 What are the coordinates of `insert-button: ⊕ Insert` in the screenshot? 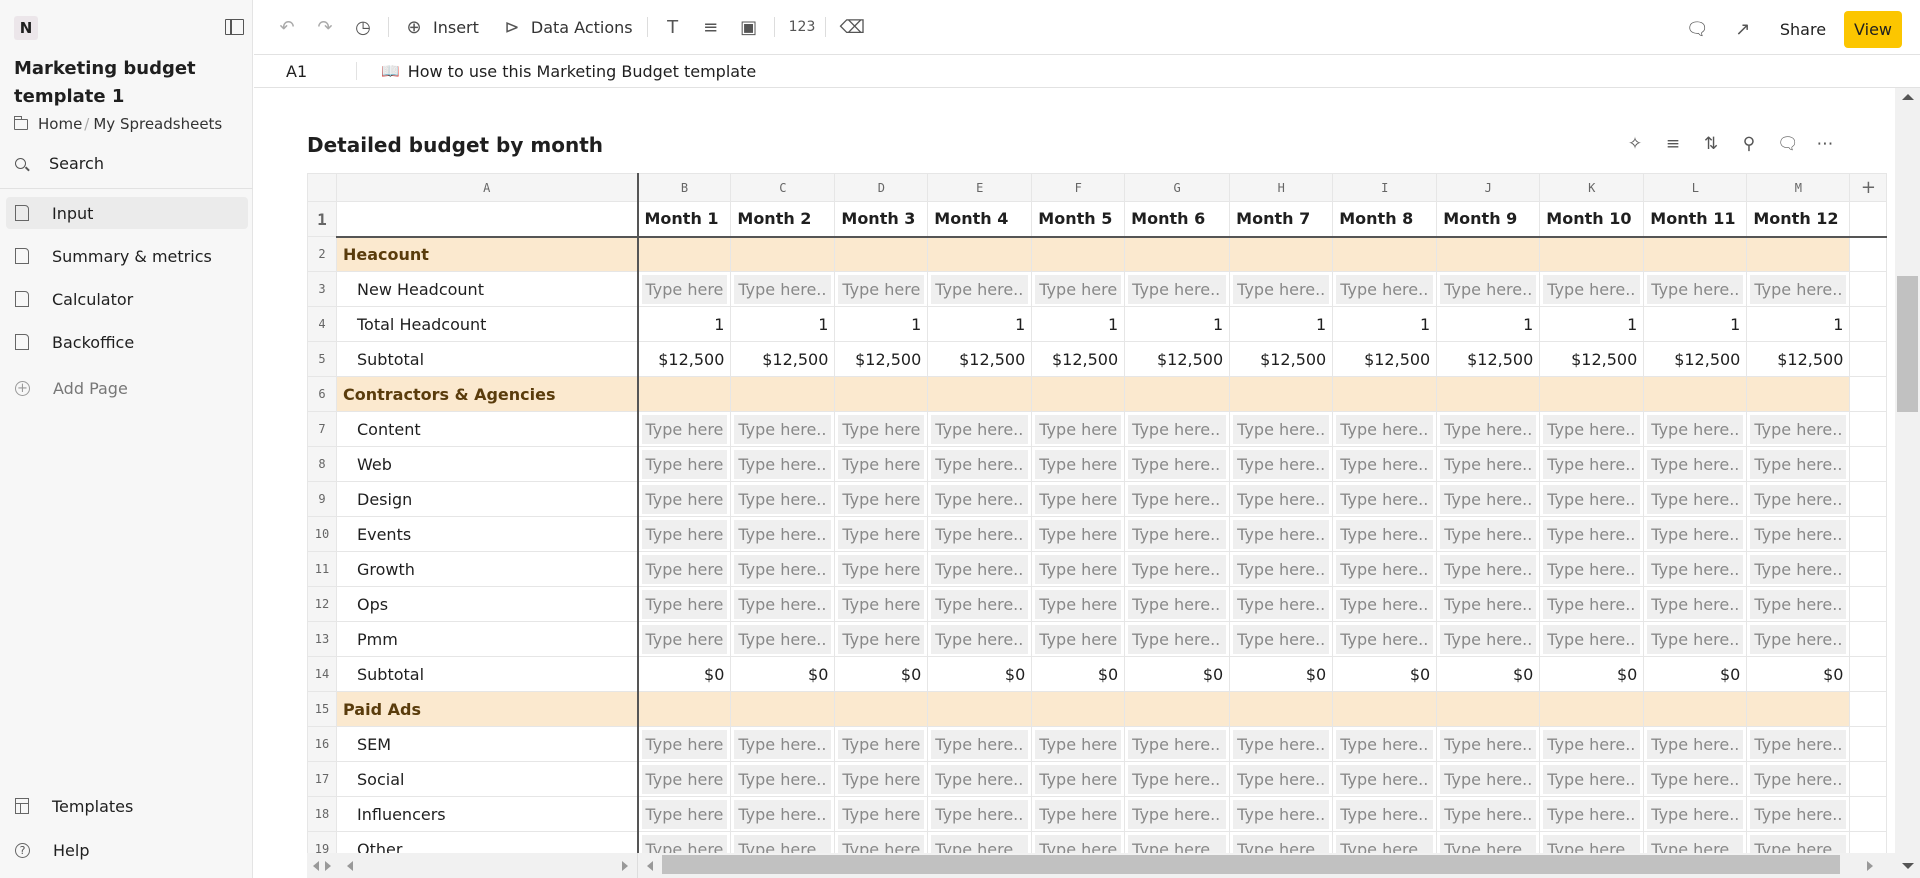 It's located at (441, 27).